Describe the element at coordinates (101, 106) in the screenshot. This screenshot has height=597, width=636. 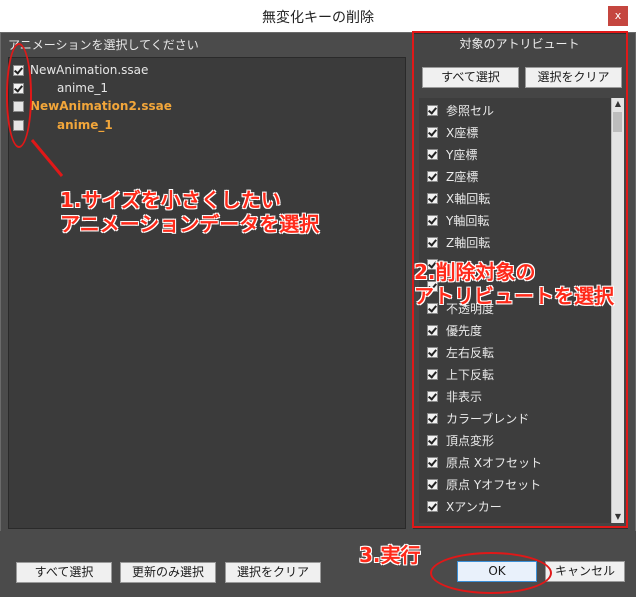
I see `tree-item-label: NewAnimation2.ssae` at that location.